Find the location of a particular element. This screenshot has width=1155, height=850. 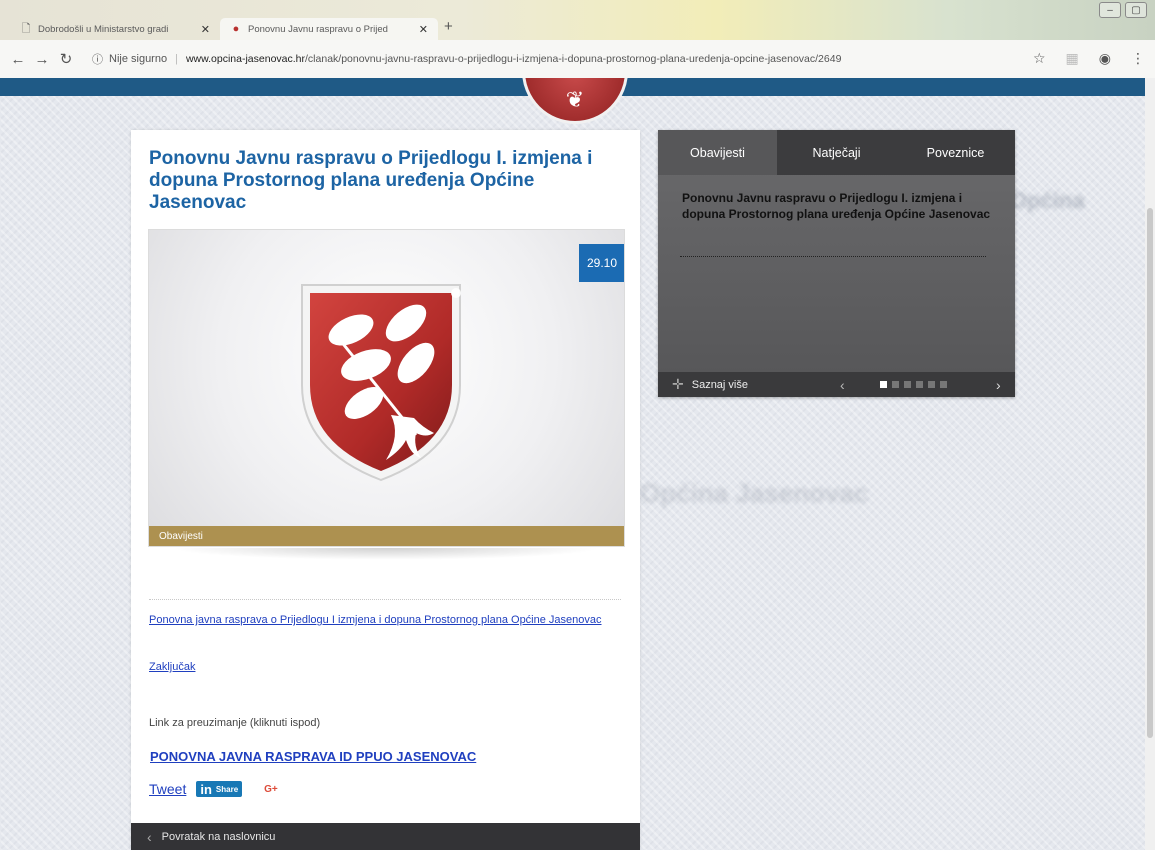

background-decoration: Općina Jasenovac is located at coordinates (754, 493).